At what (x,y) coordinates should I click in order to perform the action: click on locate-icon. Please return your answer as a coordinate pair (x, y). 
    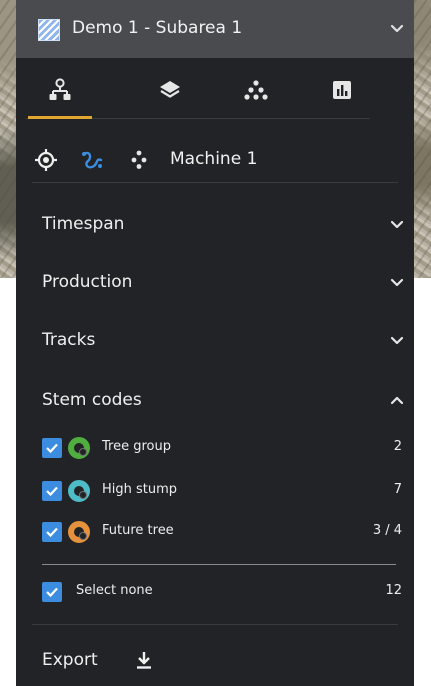
    Looking at the image, I should click on (46, 160).